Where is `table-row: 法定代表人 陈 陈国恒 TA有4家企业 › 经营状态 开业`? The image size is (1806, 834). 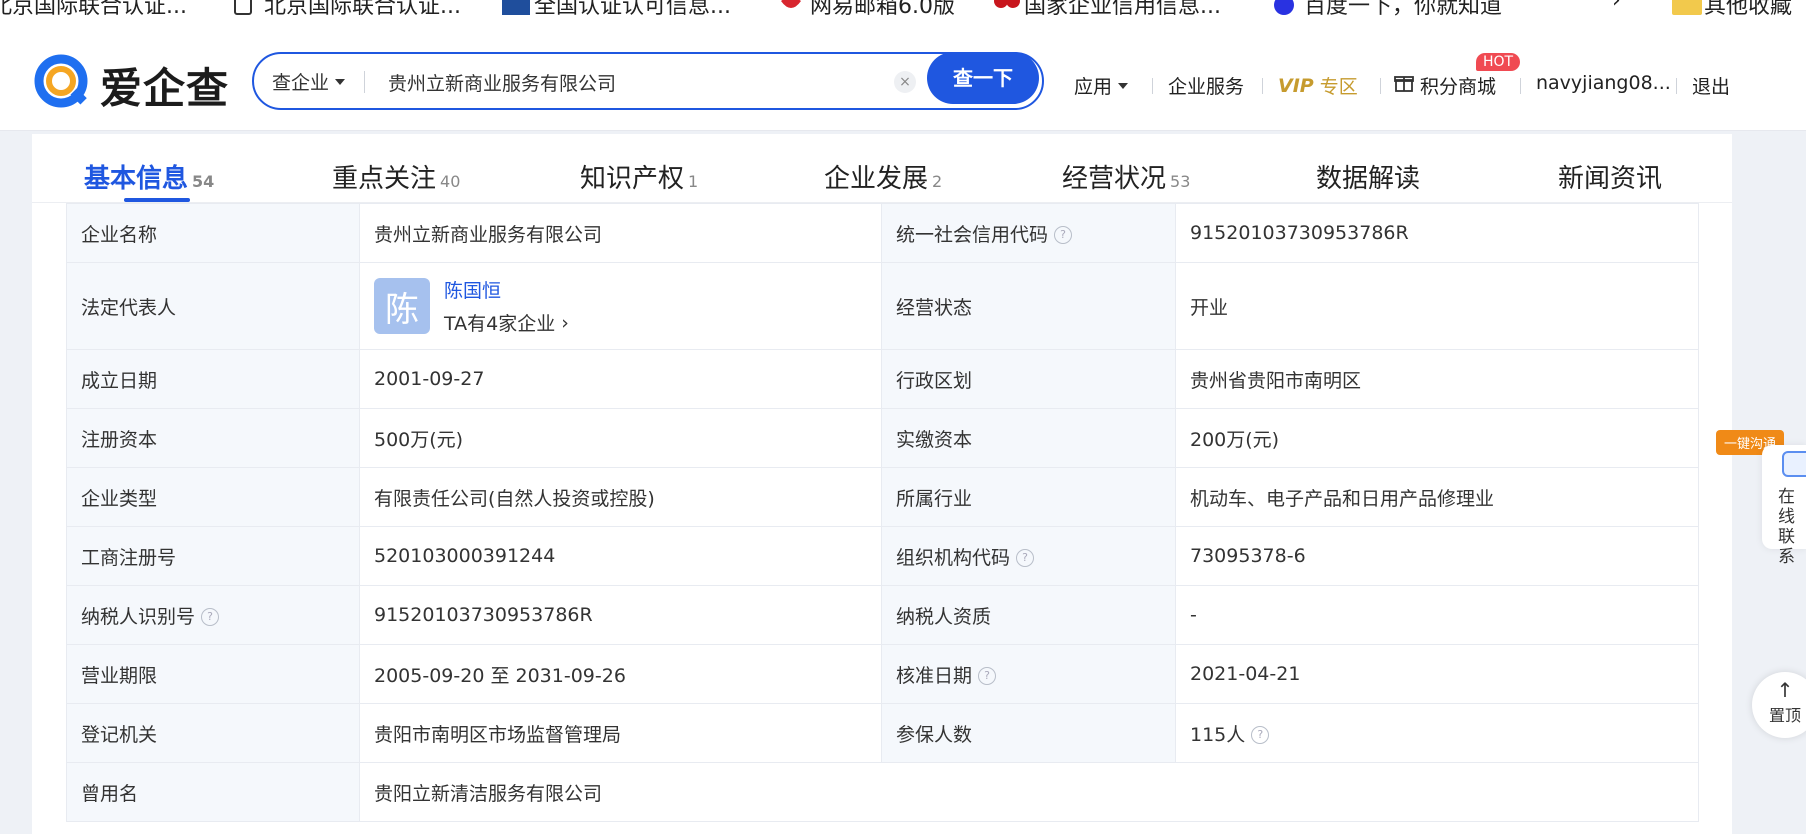
table-row: 法定代表人 陈 陈国恒 TA有4家企业 › 经营状态 开业 is located at coordinates (882, 306).